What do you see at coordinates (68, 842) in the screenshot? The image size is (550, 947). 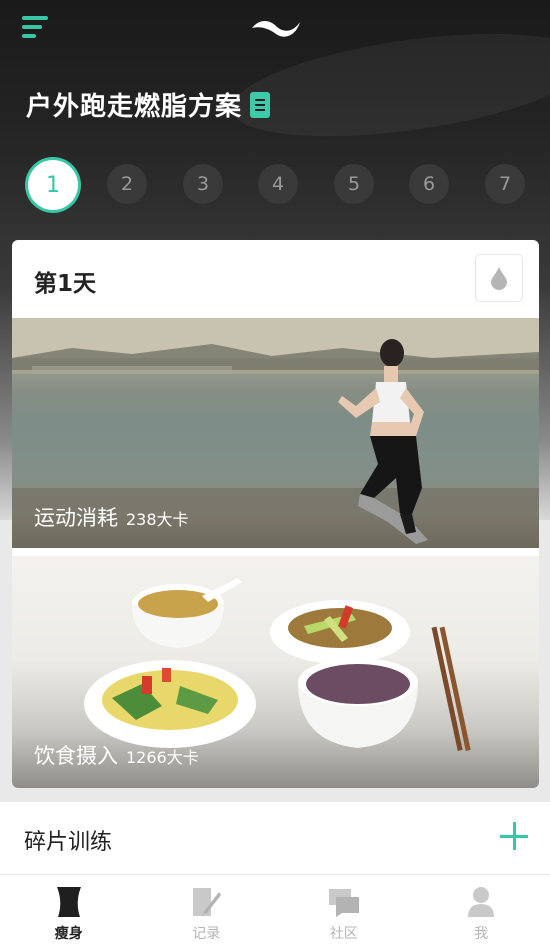 I see `fragment-training-title: 碎片训练` at bounding box center [68, 842].